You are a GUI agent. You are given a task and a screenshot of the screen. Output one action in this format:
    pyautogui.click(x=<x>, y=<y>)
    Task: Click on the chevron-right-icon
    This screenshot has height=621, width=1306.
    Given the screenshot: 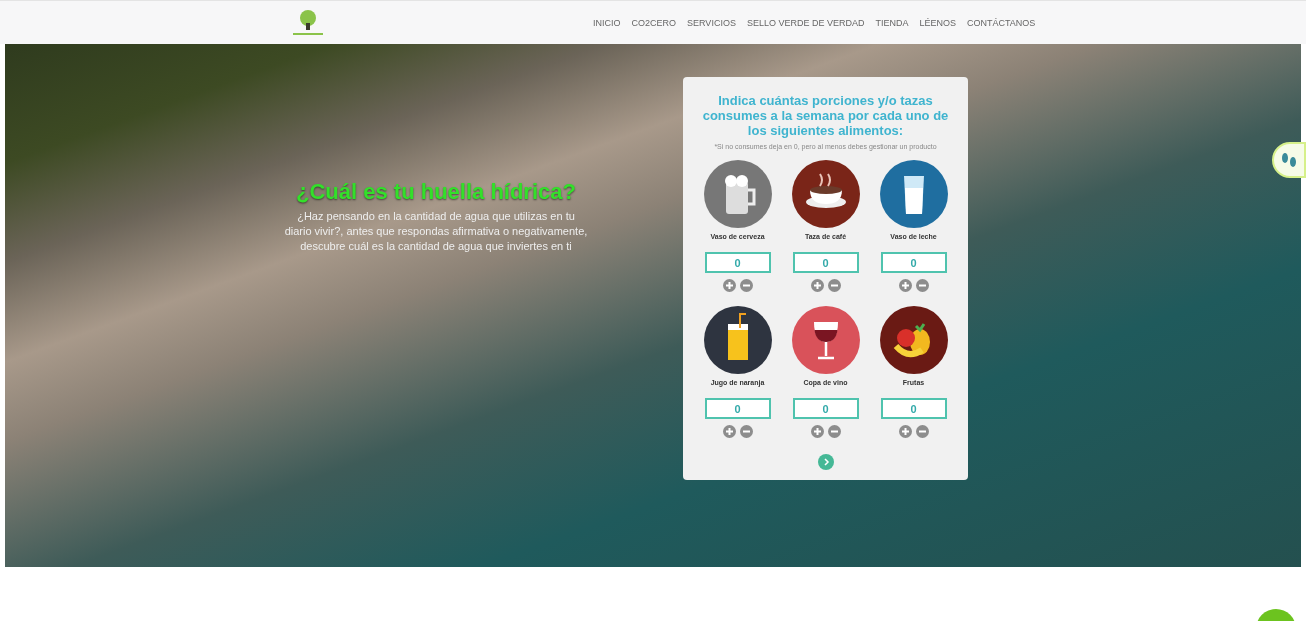 What is the action you would take?
    pyautogui.click(x=825, y=462)
    